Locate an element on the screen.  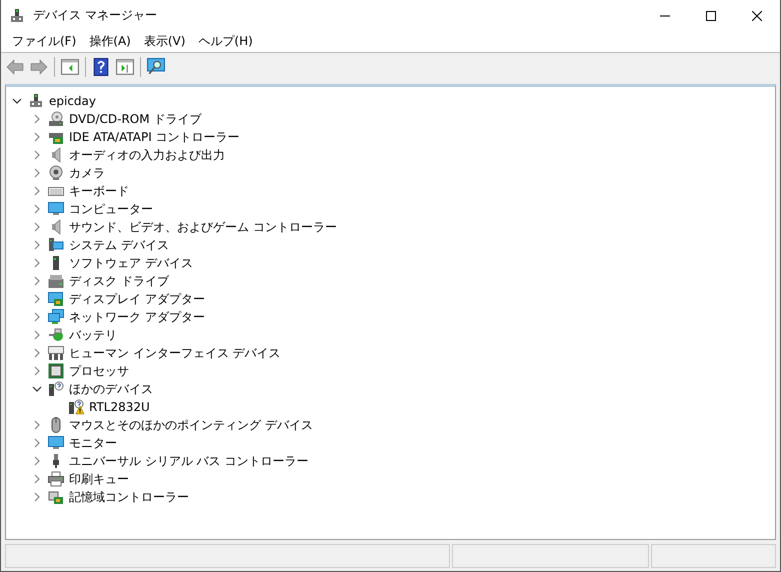
app-icon is located at coordinates (17, 16).